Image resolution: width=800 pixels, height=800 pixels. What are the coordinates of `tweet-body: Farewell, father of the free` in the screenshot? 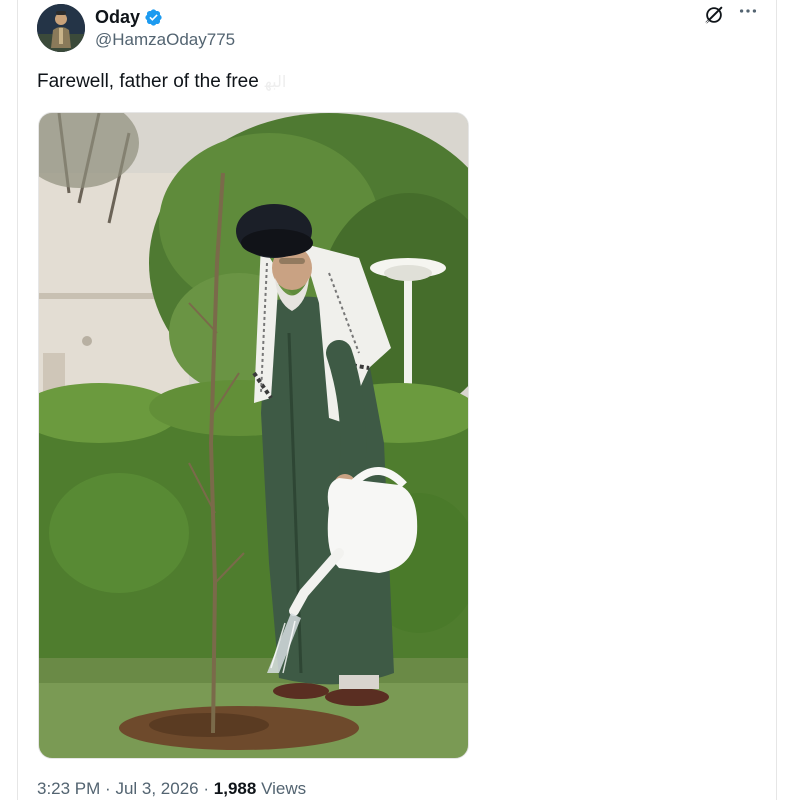 It's located at (148, 81).